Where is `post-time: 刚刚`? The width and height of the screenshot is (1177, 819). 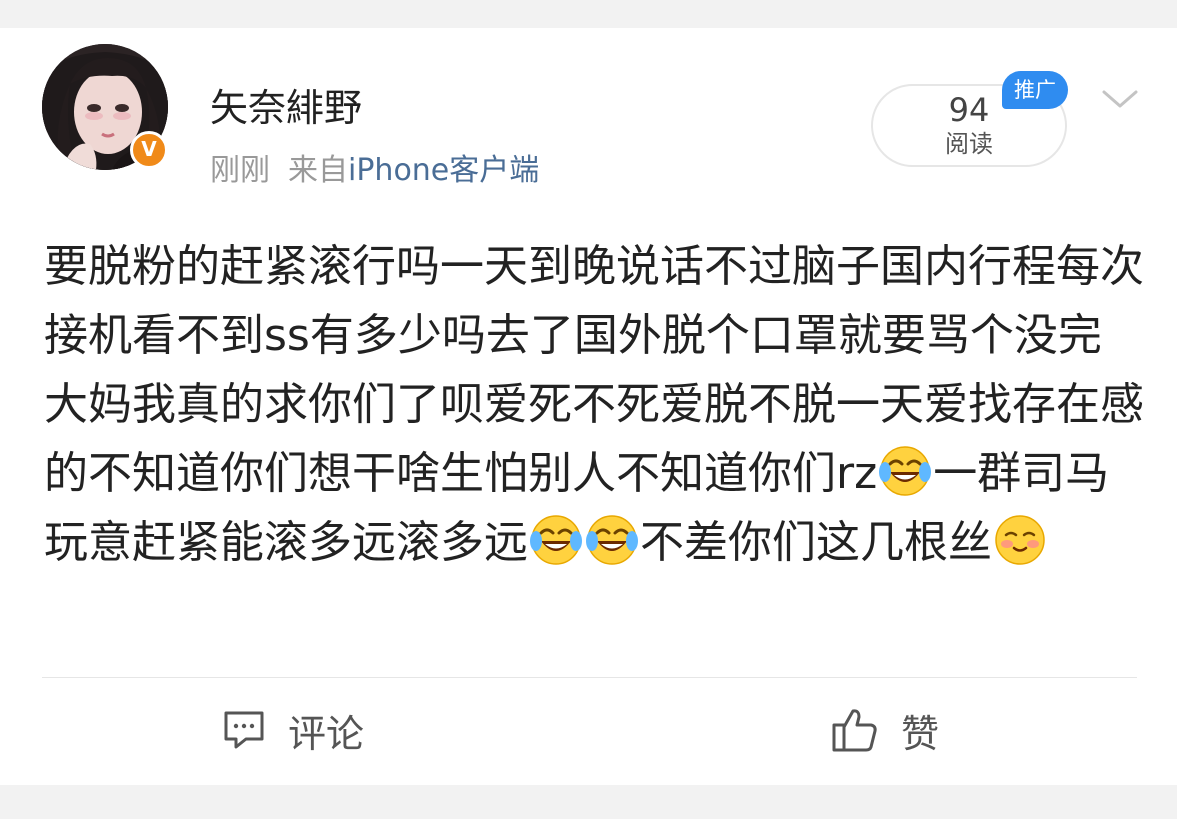
post-time: 刚刚 is located at coordinates (240, 170).